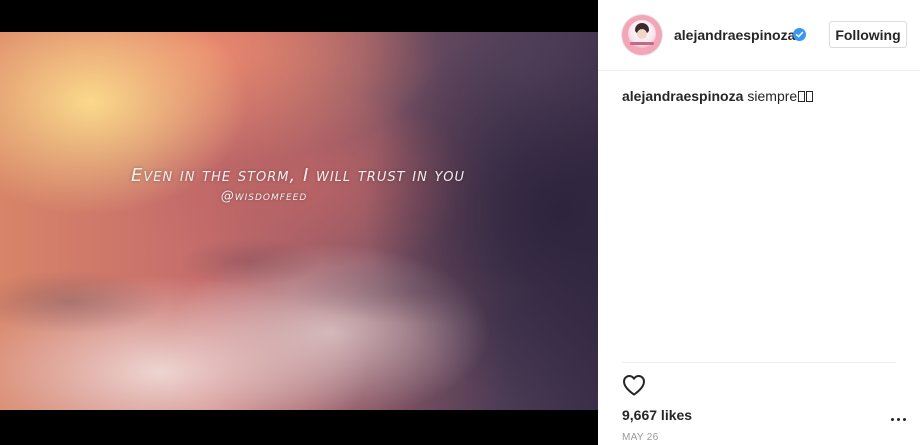  Describe the element at coordinates (799, 34) in the screenshot. I see `verified-badge-icon` at that location.